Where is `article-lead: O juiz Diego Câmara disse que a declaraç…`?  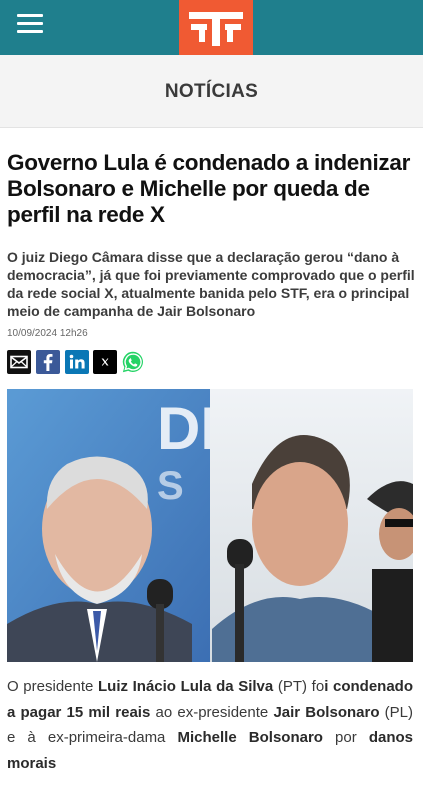 article-lead: O juiz Diego Câmara disse que a declaraç… is located at coordinates (211, 284).